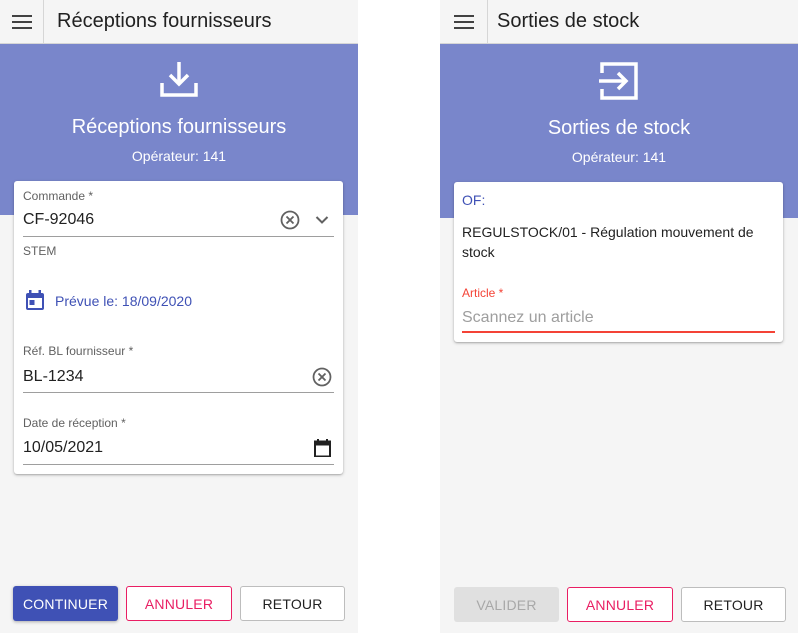 Image resolution: width=798 pixels, height=633 pixels. Describe the element at coordinates (568, 21) in the screenshot. I see `page-title: Sorties de stock` at that location.